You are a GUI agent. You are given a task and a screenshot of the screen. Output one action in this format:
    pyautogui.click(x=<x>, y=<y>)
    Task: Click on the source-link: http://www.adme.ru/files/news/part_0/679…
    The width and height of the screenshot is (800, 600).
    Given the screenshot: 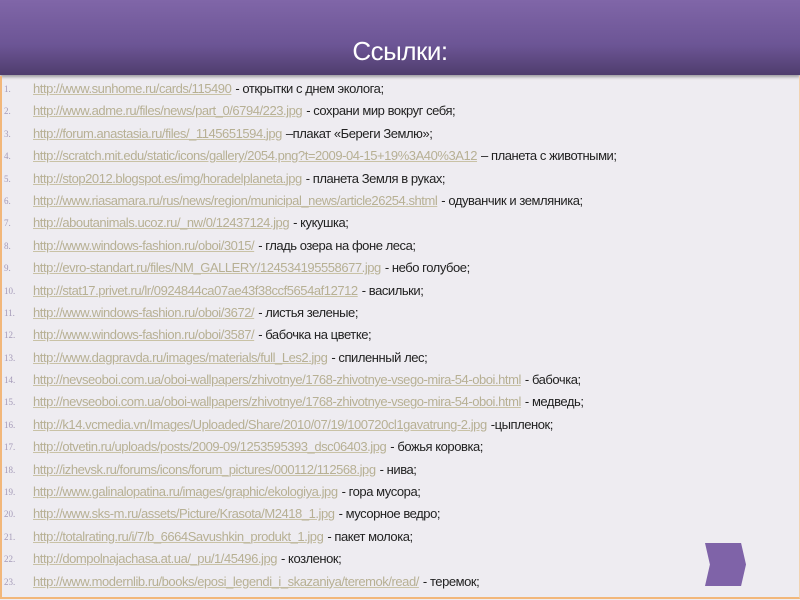 What is the action you would take?
    pyautogui.click(x=168, y=110)
    